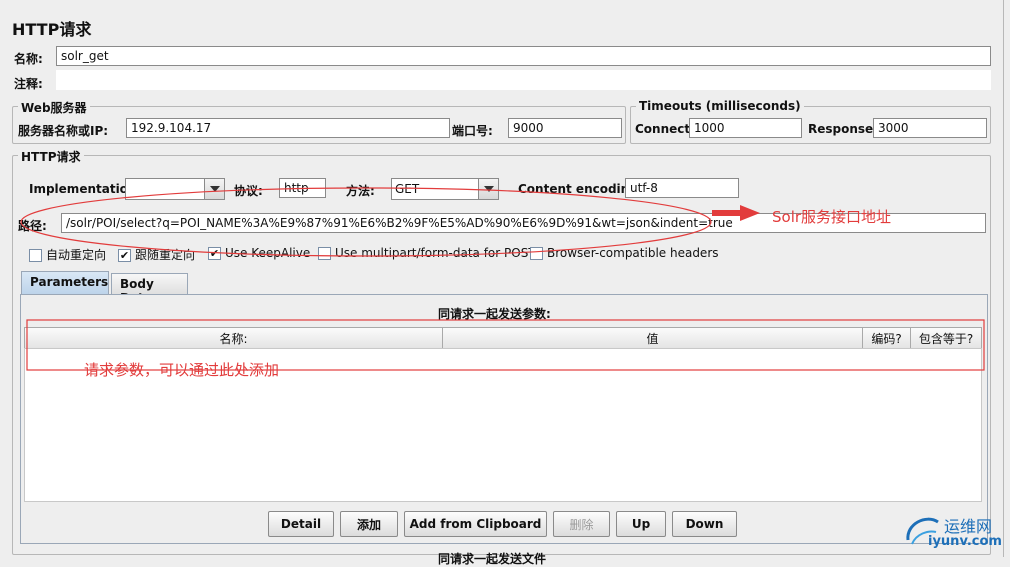 Image resolution: width=1010 pixels, height=567 pixels. I want to click on annotation-ellipse, so click(366, 222).